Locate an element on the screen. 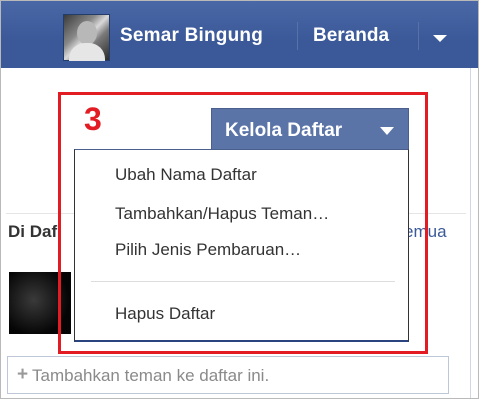 This screenshot has height=399, width=479. chevron-down-icon is located at coordinates (387, 131).